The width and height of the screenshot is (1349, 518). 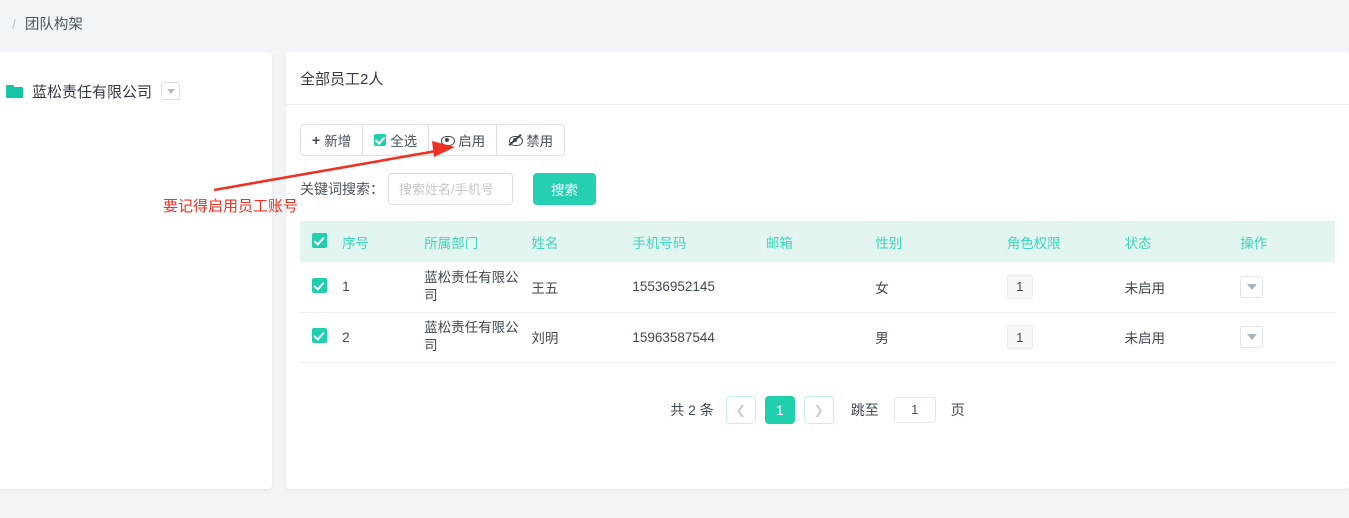 What do you see at coordinates (316, 140) in the screenshot?
I see `plus-icon: +` at bounding box center [316, 140].